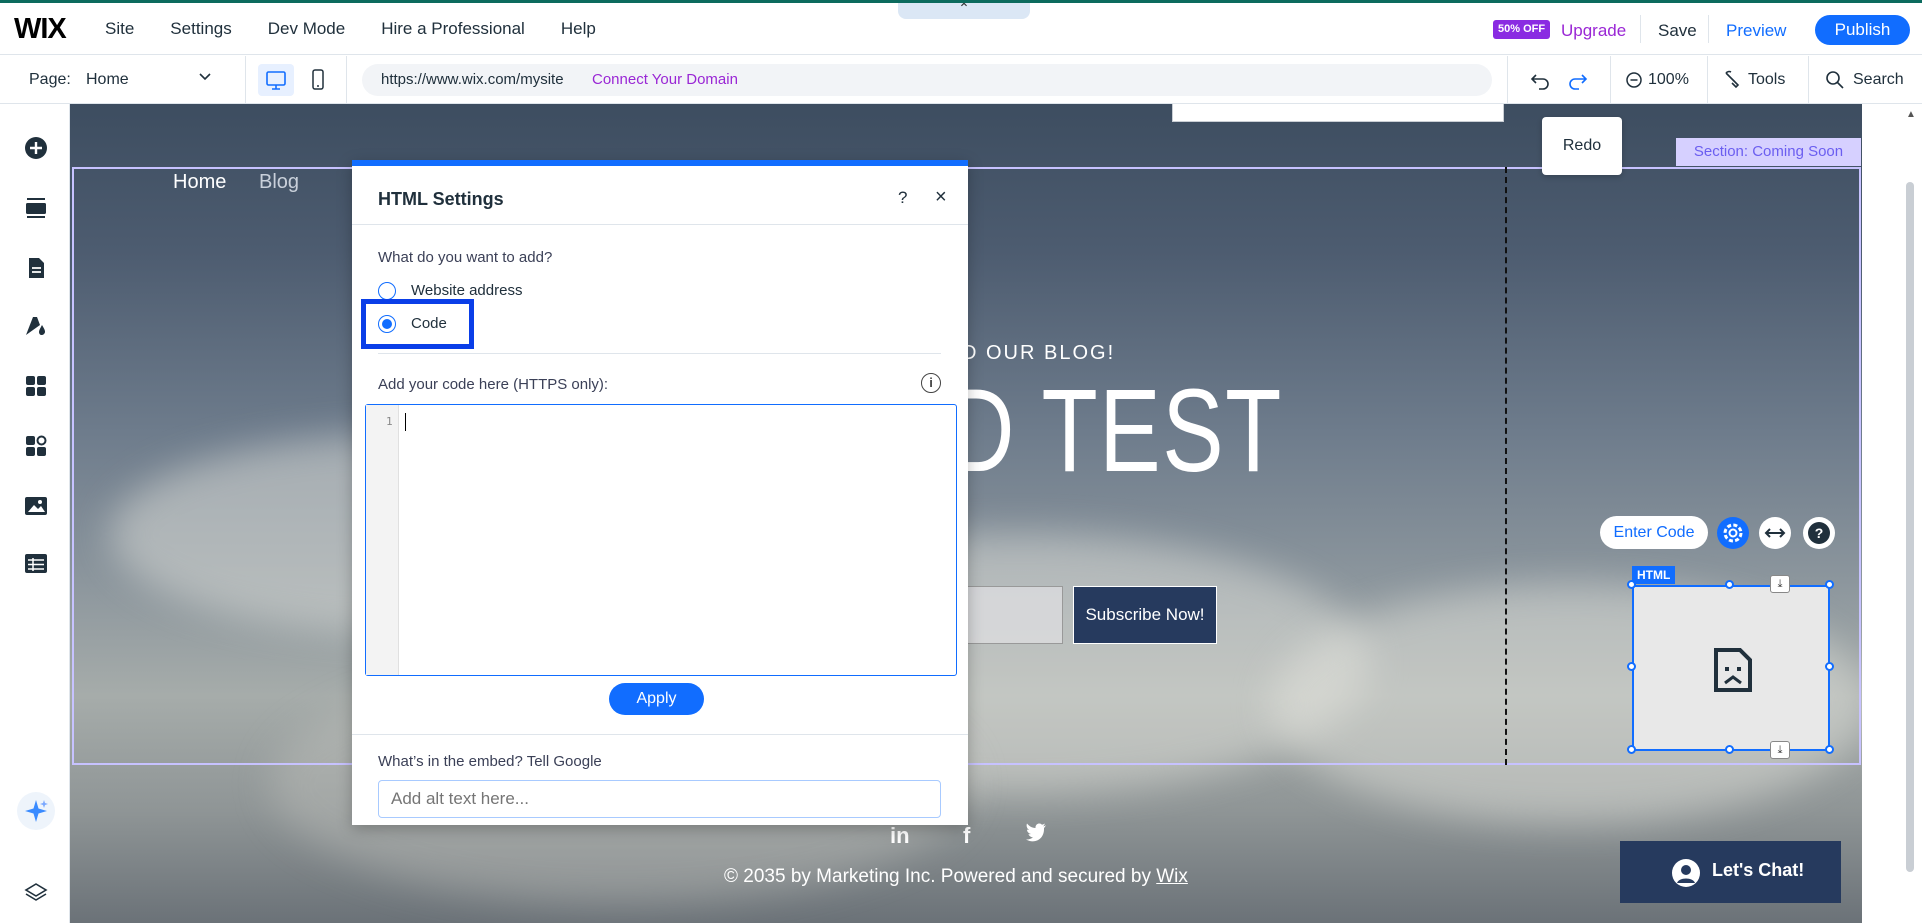 Image resolution: width=1922 pixels, height=923 pixels. What do you see at coordinates (1892, 513) in the screenshot?
I see `canvas-scrollbar: ▲` at bounding box center [1892, 513].